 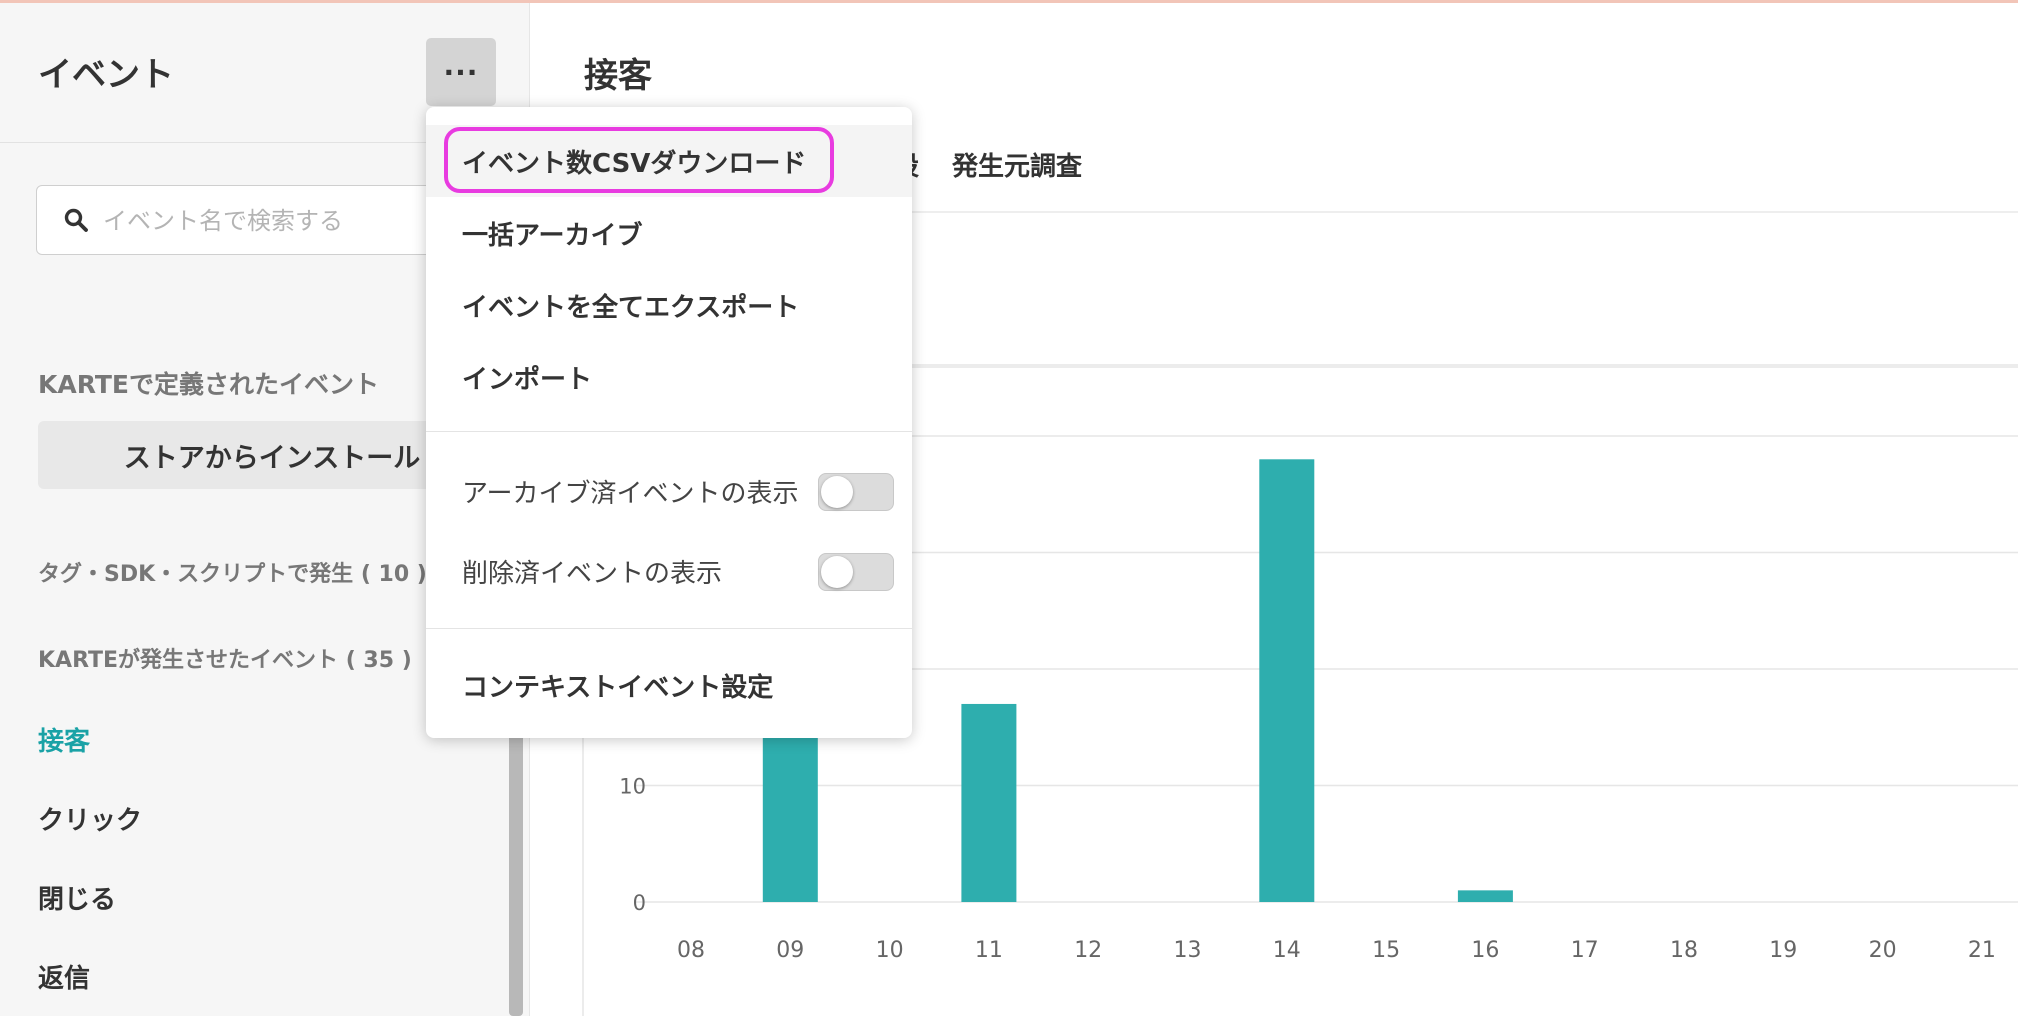 What do you see at coordinates (90, 818) in the screenshot?
I see `event-item-click: クリック` at bounding box center [90, 818].